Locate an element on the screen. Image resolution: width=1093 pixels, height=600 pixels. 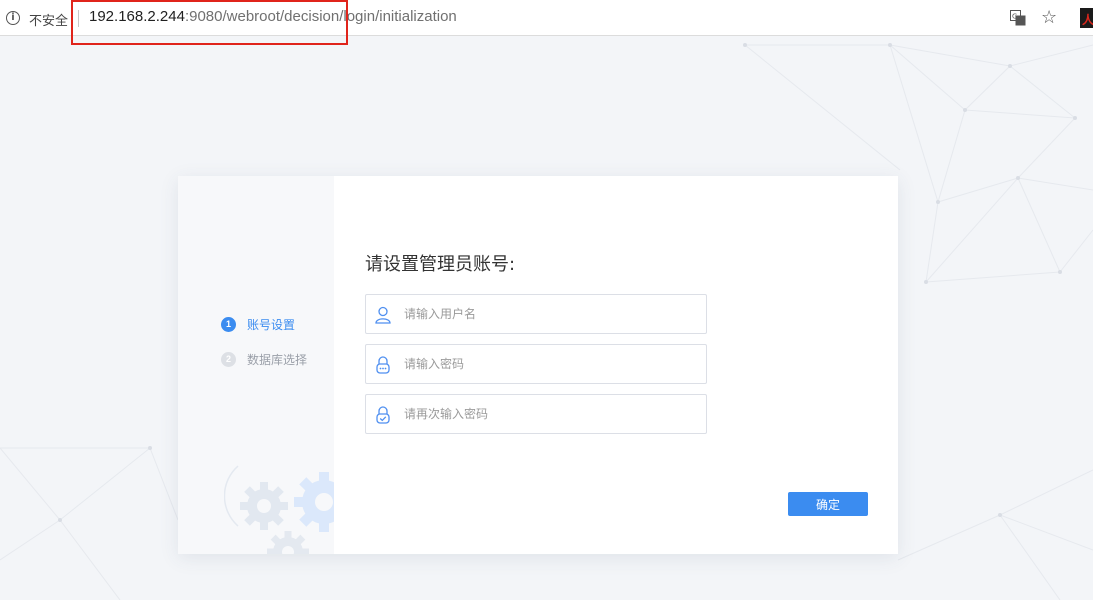
password-confirm-field is located at coordinates (536, 414).